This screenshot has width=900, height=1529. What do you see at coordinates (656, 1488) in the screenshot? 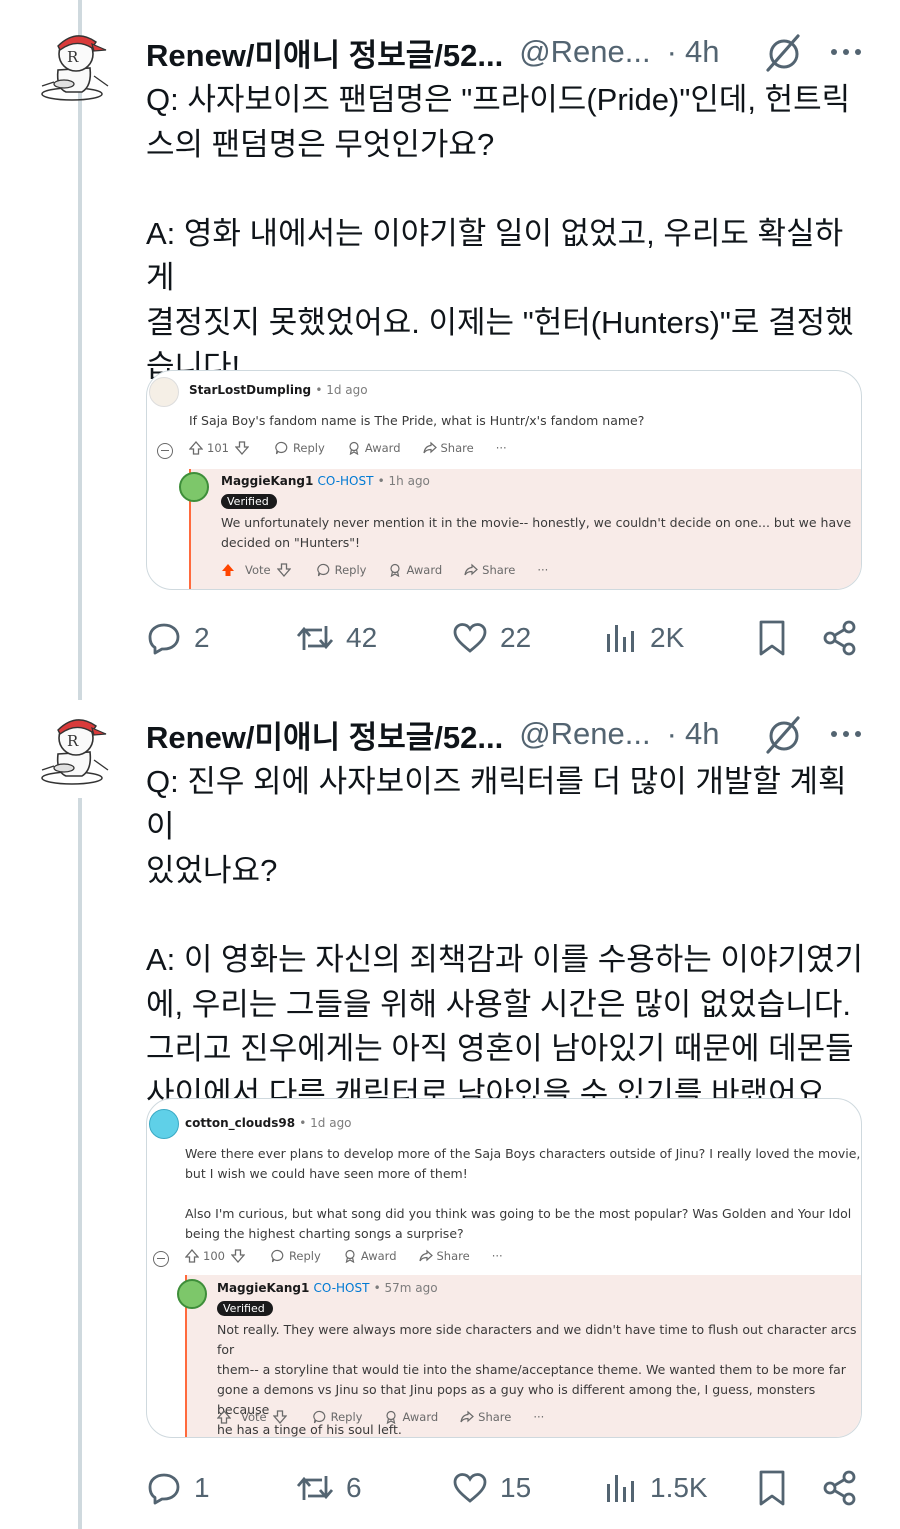
I see `views-button: 1.5K` at bounding box center [656, 1488].